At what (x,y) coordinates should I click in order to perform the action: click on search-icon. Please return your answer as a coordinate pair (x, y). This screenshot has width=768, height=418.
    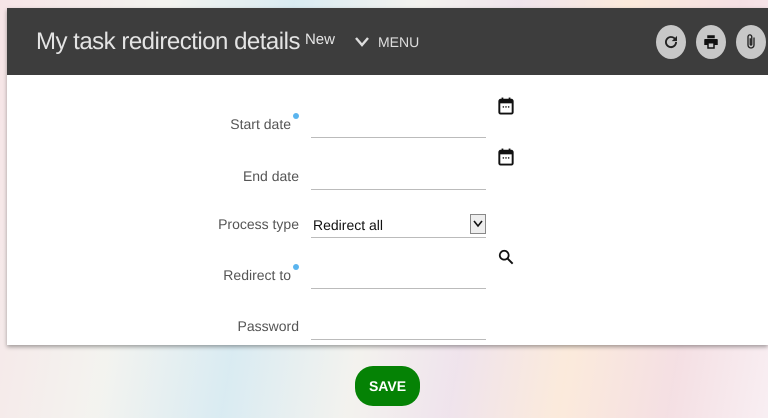
    Looking at the image, I should click on (506, 256).